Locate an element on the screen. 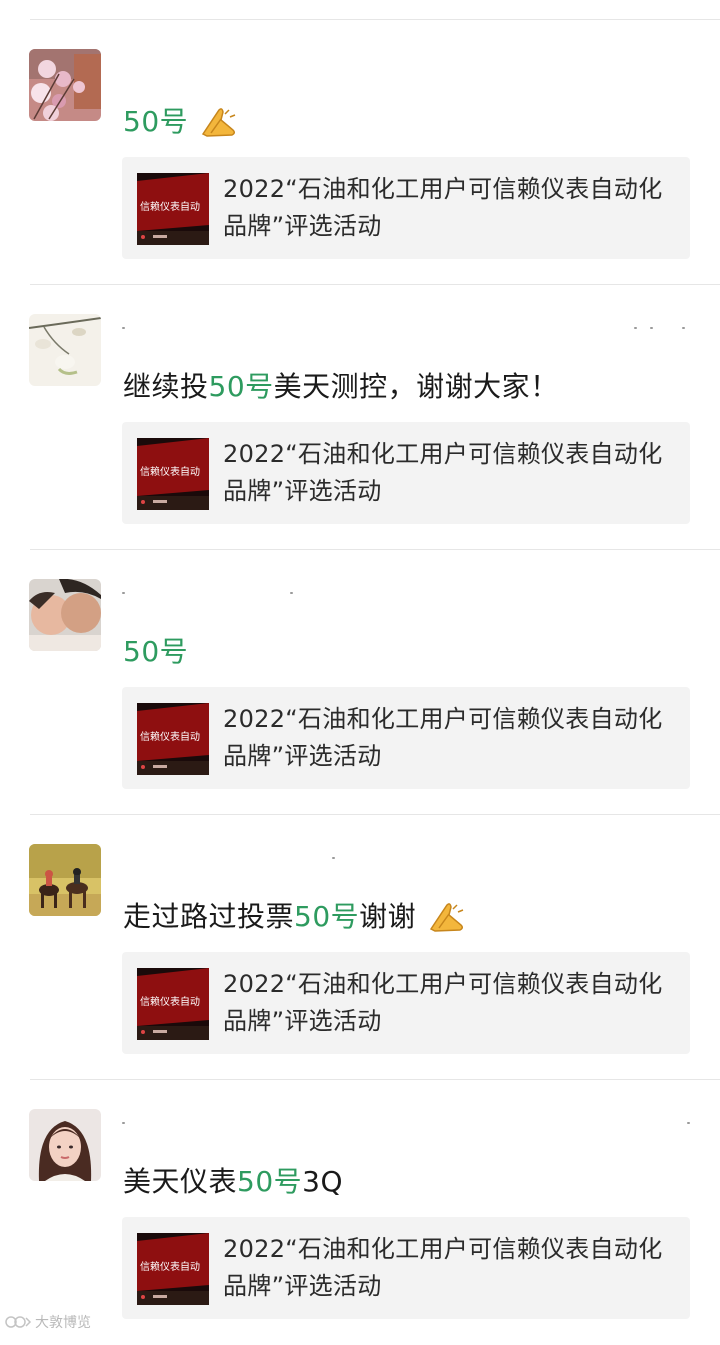 The image size is (720, 1345). avatar-children-photo is located at coordinates (65, 615).